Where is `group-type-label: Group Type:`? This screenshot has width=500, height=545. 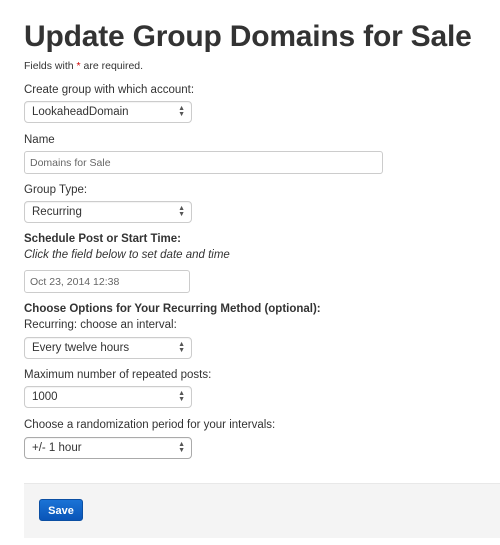
group-type-label: Group Type: is located at coordinates (56, 190).